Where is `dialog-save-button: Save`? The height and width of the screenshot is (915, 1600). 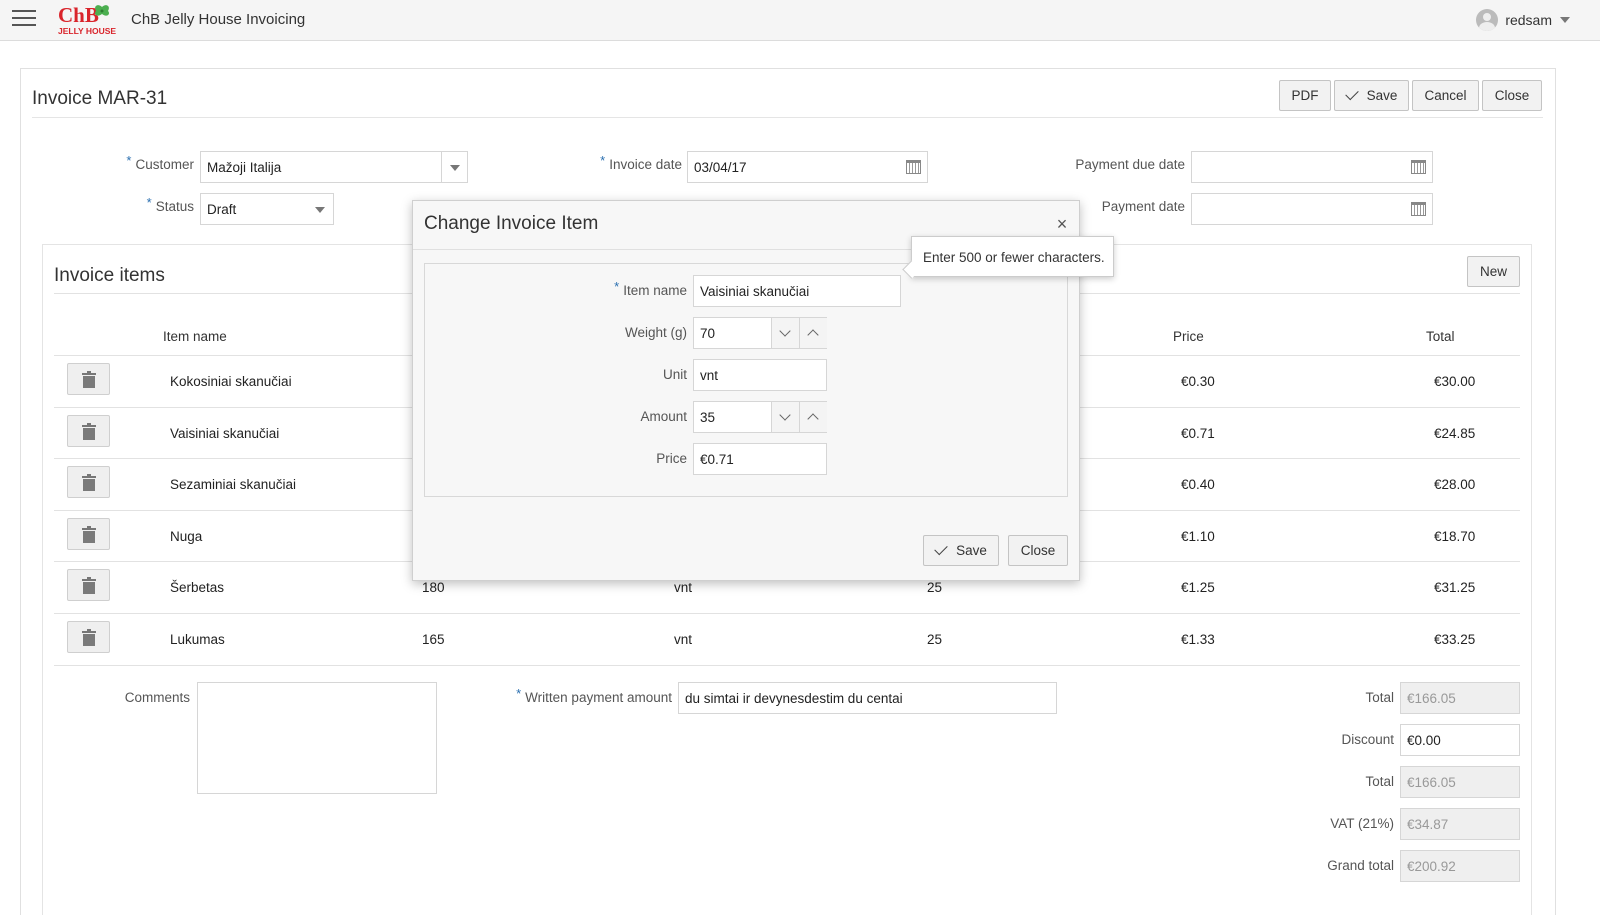 dialog-save-button: Save is located at coordinates (961, 550).